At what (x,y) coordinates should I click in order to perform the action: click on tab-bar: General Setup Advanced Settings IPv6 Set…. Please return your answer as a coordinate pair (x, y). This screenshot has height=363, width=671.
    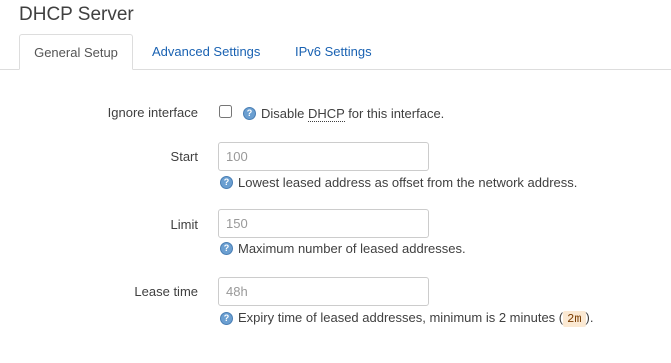
    Looking at the image, I should click on (335, 52).